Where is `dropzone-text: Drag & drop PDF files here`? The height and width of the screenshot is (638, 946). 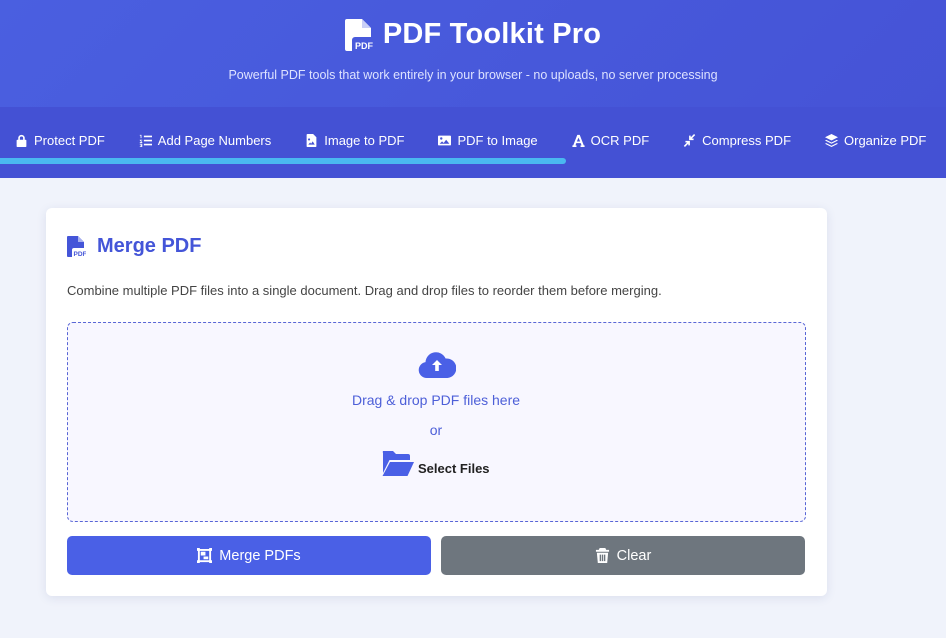
dropzone-text: Drag & drop PDF files here is located at coordinates (436, 400).